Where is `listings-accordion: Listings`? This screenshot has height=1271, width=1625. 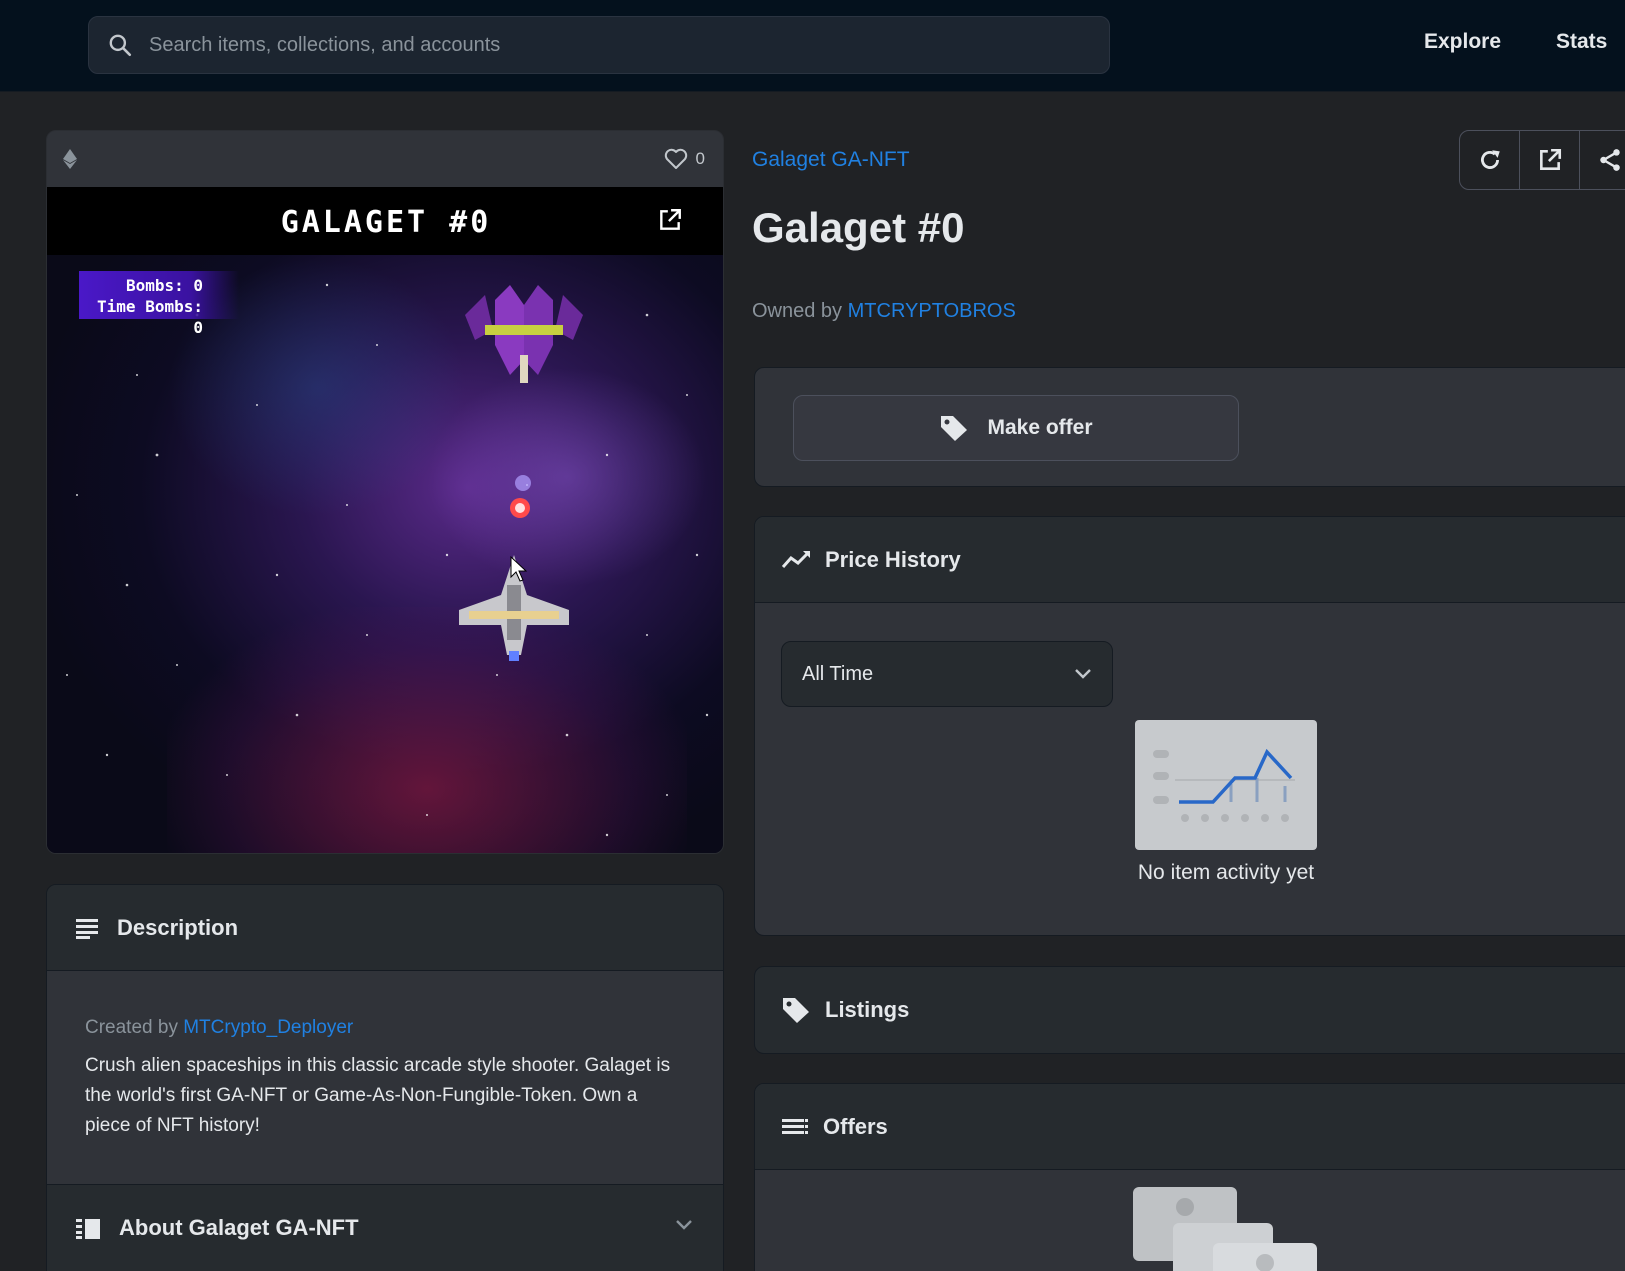
listings-accordion: Listings is located at coordinates (1189, 1010).